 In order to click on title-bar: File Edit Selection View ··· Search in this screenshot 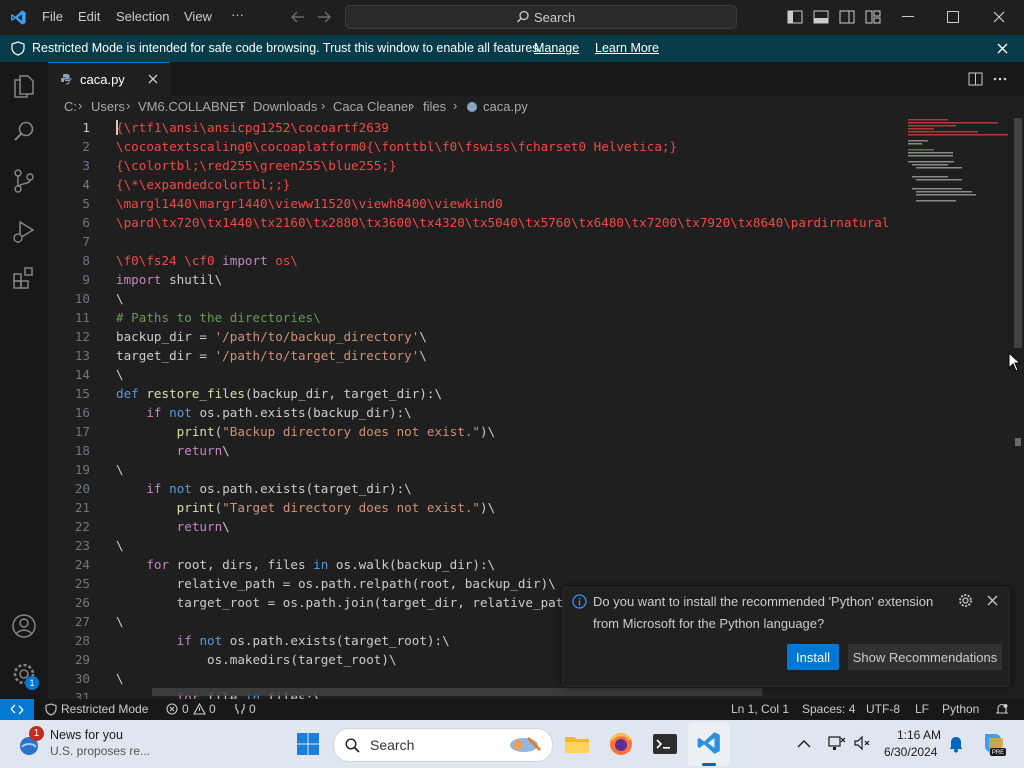, I will do `click(512, 17)`.